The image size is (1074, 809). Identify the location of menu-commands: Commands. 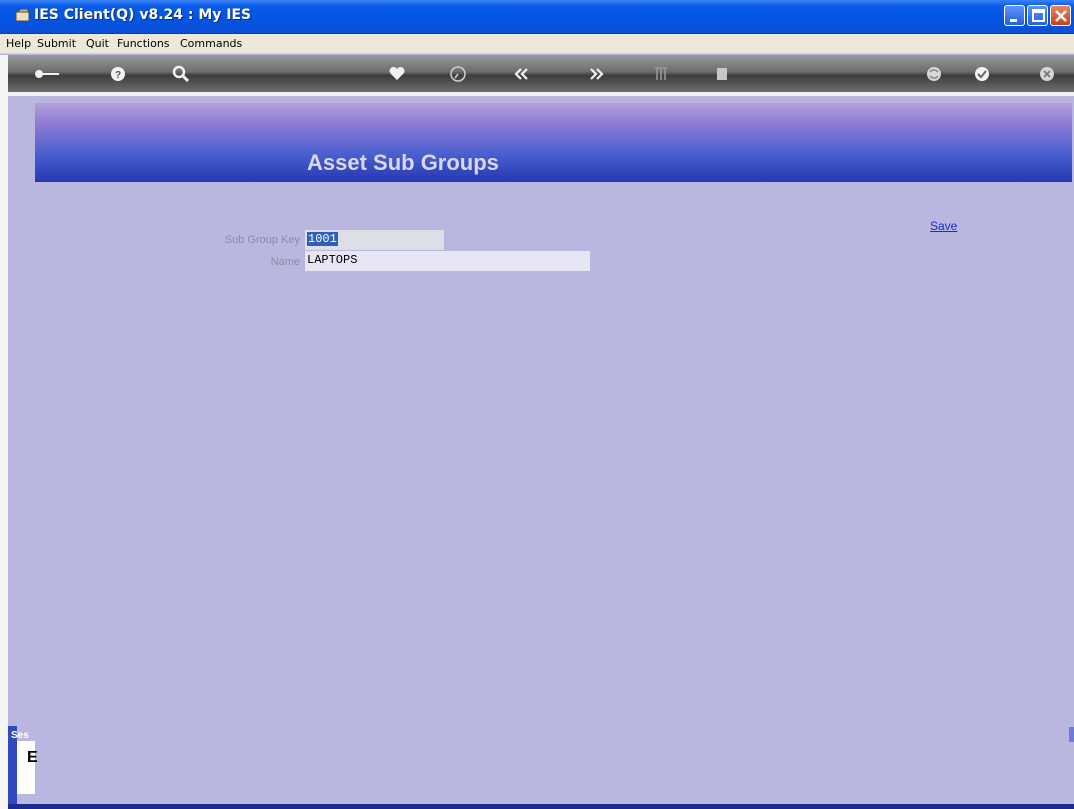
(211, 43).